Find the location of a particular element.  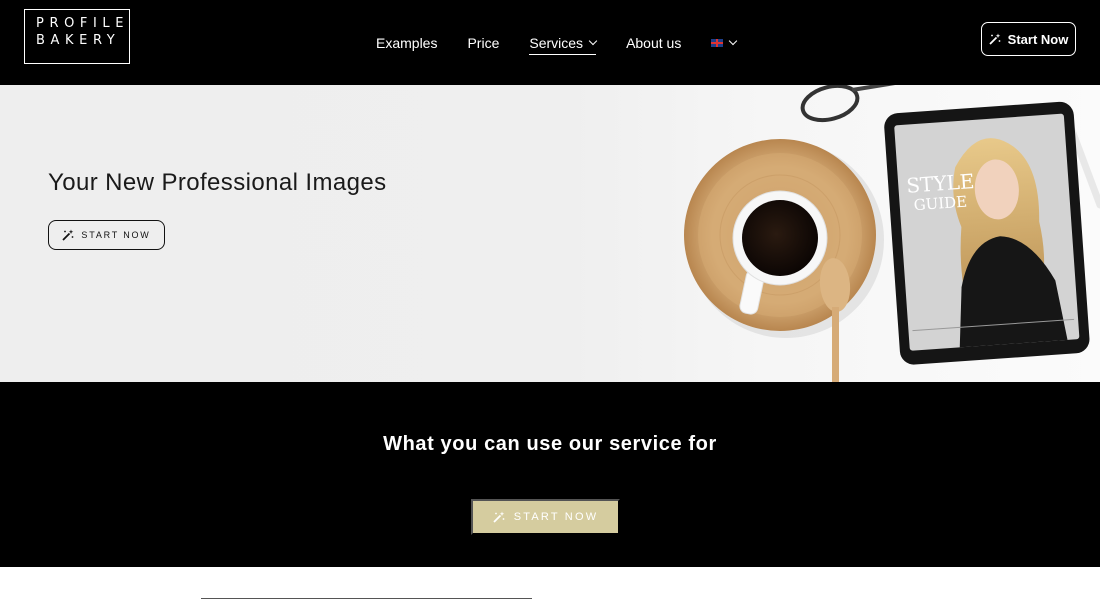

glasses-decoration is located at coordinates (848, 104).